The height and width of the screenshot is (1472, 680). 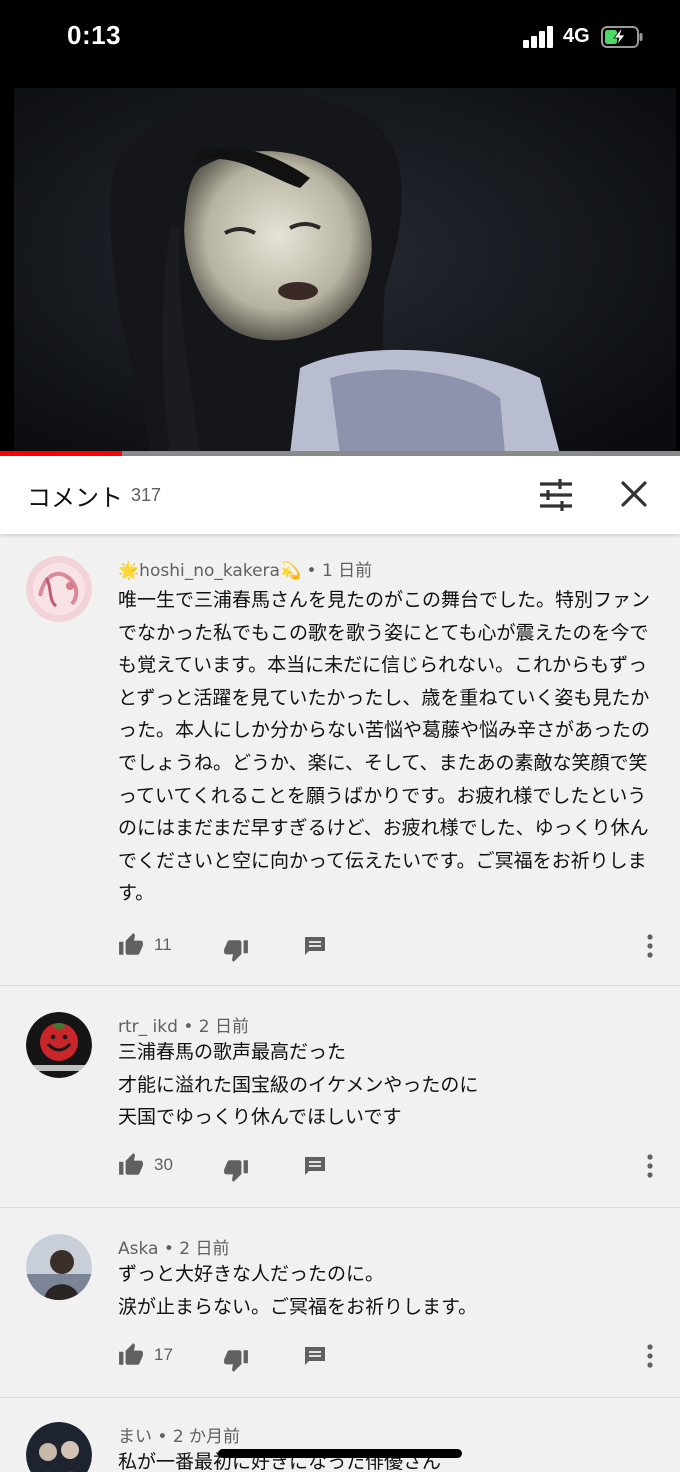 I want to click on comment-actions: 17, so click(x=340, y=1356).